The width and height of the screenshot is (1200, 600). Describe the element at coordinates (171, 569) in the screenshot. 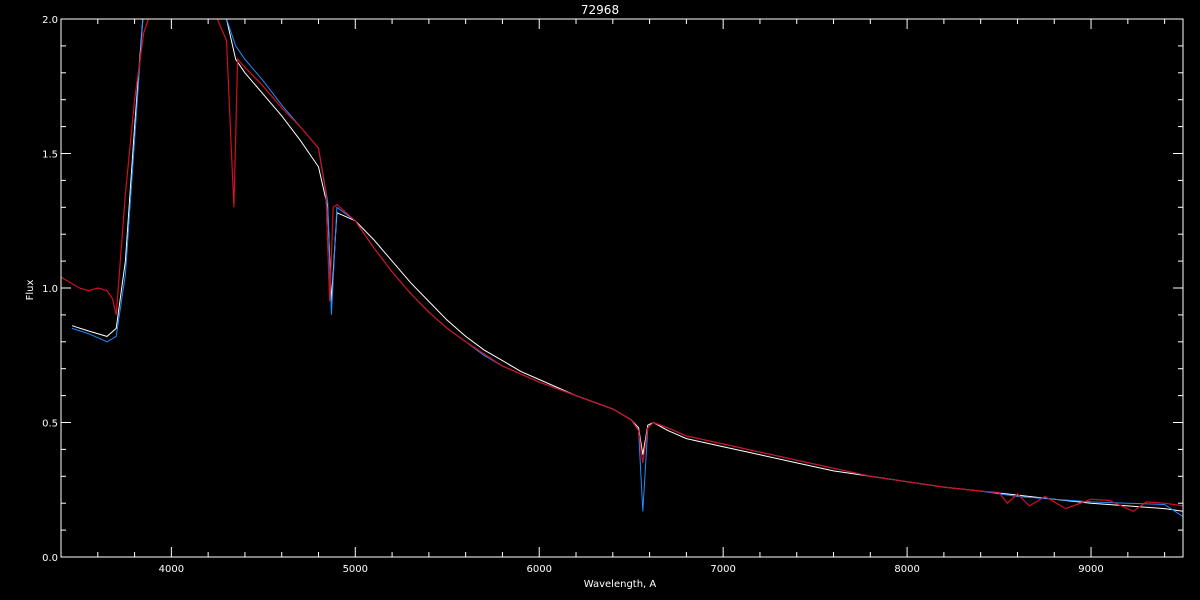

I see `x-tick-label: 4000` at that location.